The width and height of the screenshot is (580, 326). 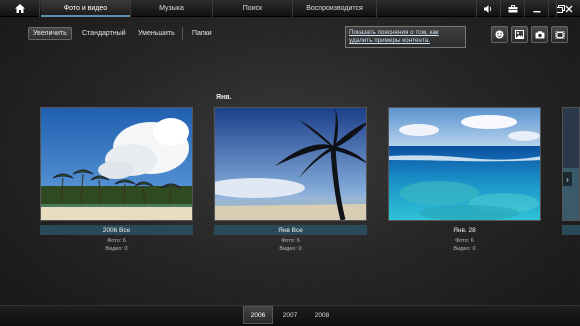 I want to click on folders-button: Папки, so click(x=202, y=33).